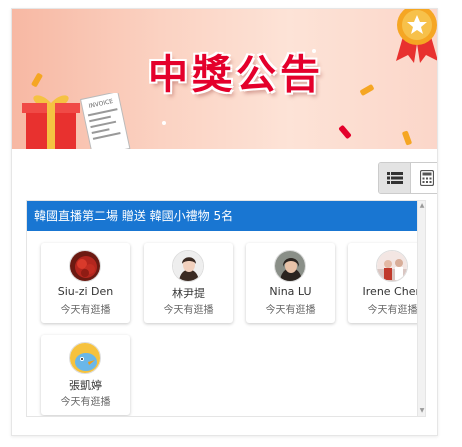 Image resolution: width=462 pixels, height=447 pixels. I want to click on view-toggle, so click(407, 178).